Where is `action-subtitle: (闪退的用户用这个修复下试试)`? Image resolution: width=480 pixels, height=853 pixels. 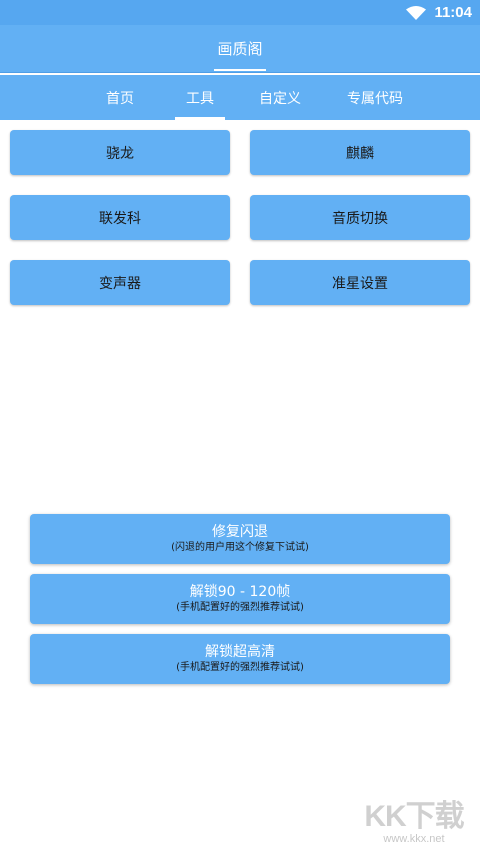 action-subtitle: (闪退的用户用这个修复下试试) is located at coordinates (240, 547).